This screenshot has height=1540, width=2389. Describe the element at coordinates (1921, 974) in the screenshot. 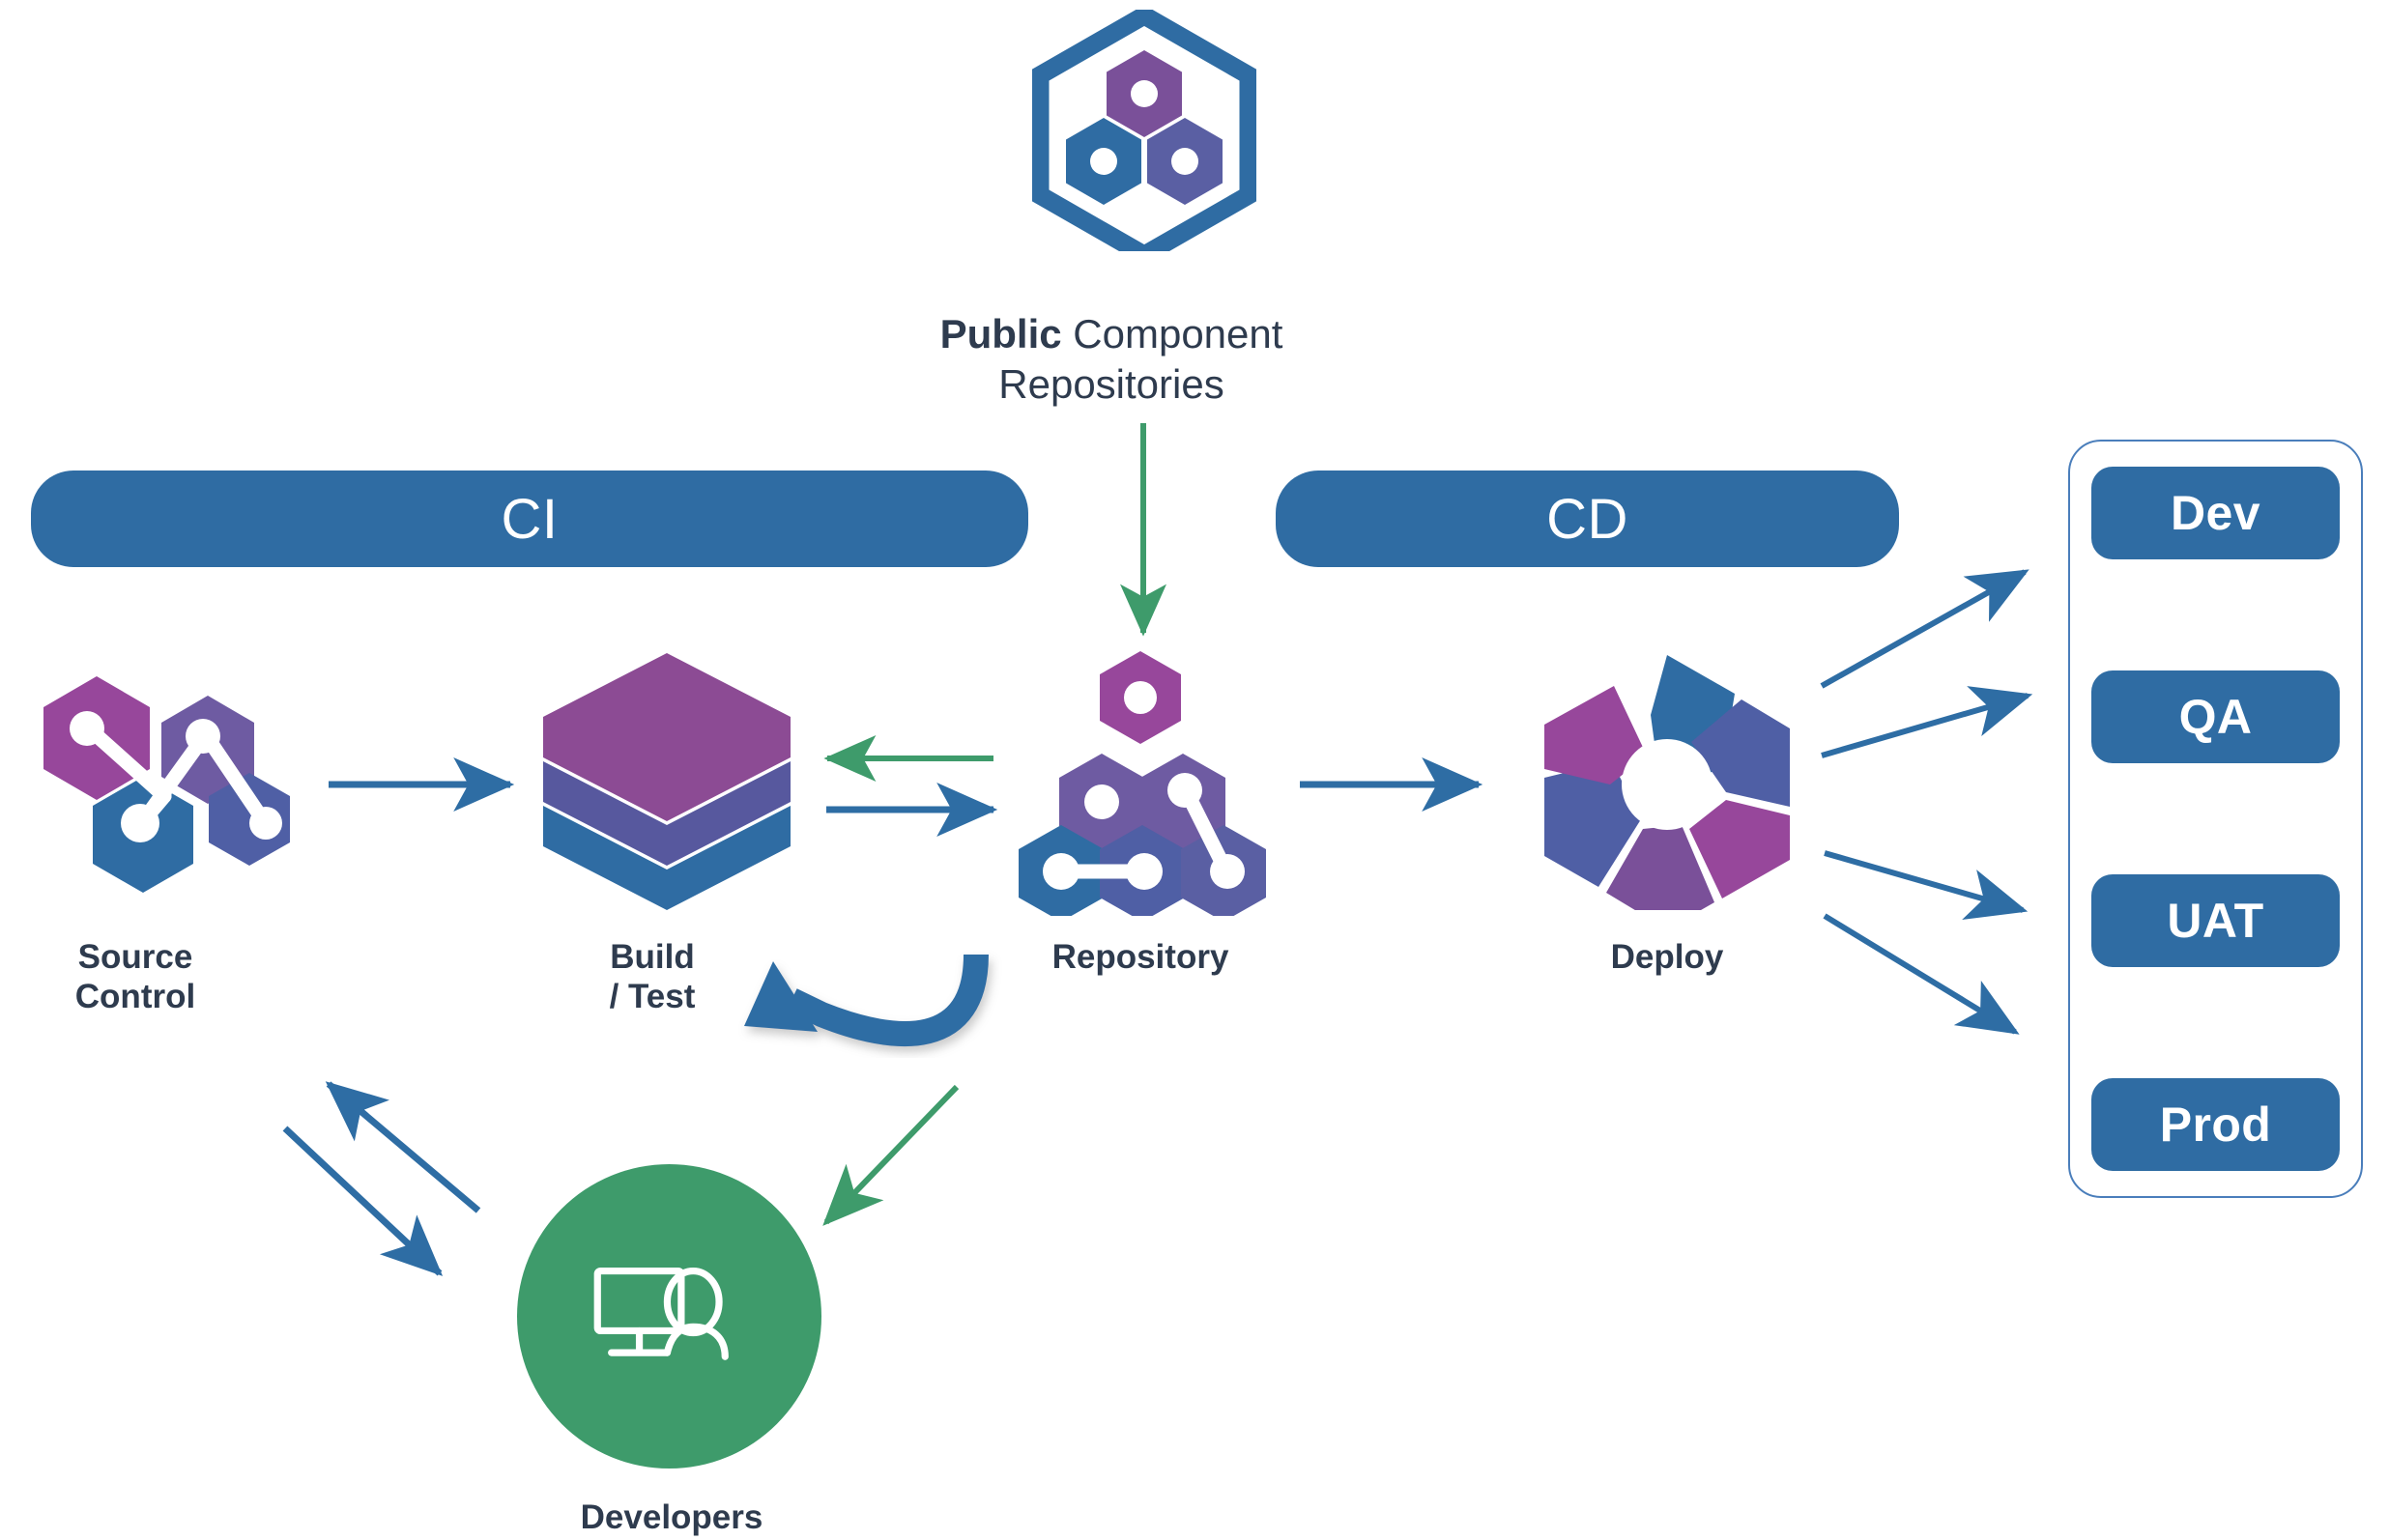

I see `arrow-deploy-to-prod` at that location.